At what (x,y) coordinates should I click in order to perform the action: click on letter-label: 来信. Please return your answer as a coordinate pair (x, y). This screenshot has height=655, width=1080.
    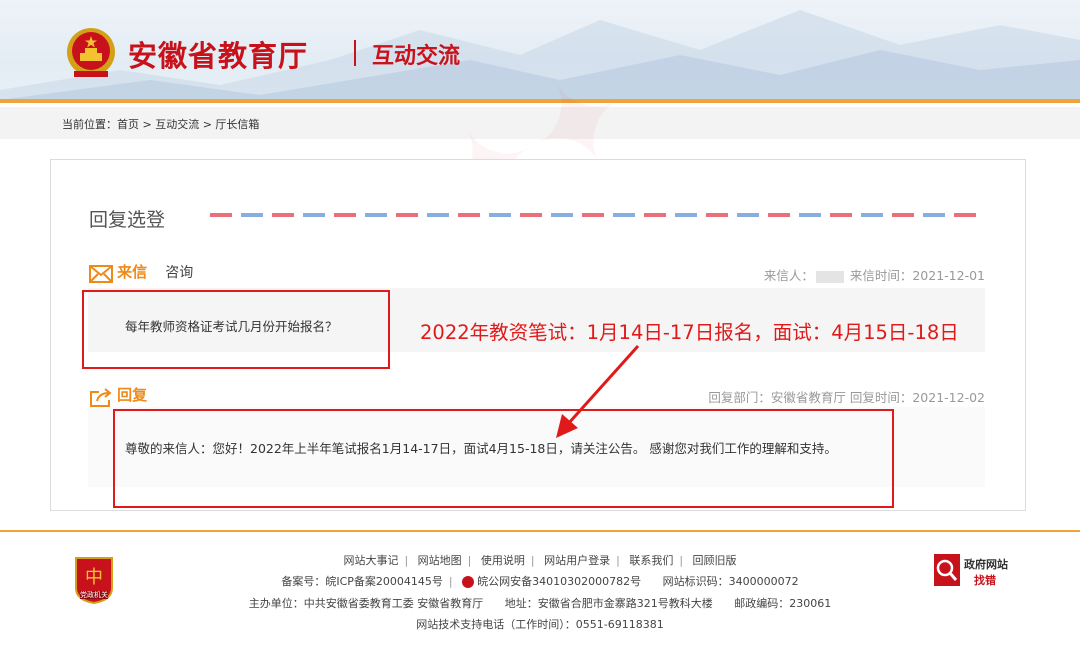
    Looking at the image, I should click on (132, 272).